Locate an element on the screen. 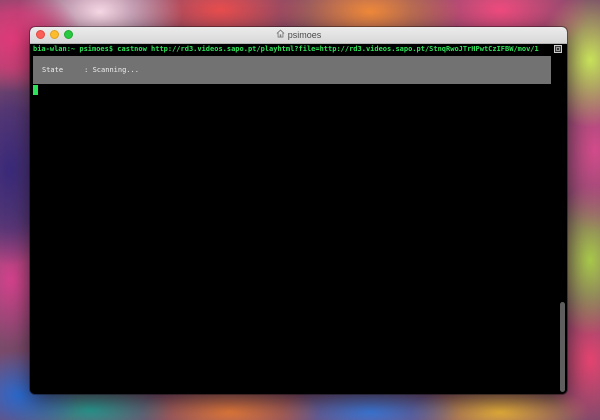 This screenshot has width=600, height=420. text-cursor is located at coordinates (35, 90).